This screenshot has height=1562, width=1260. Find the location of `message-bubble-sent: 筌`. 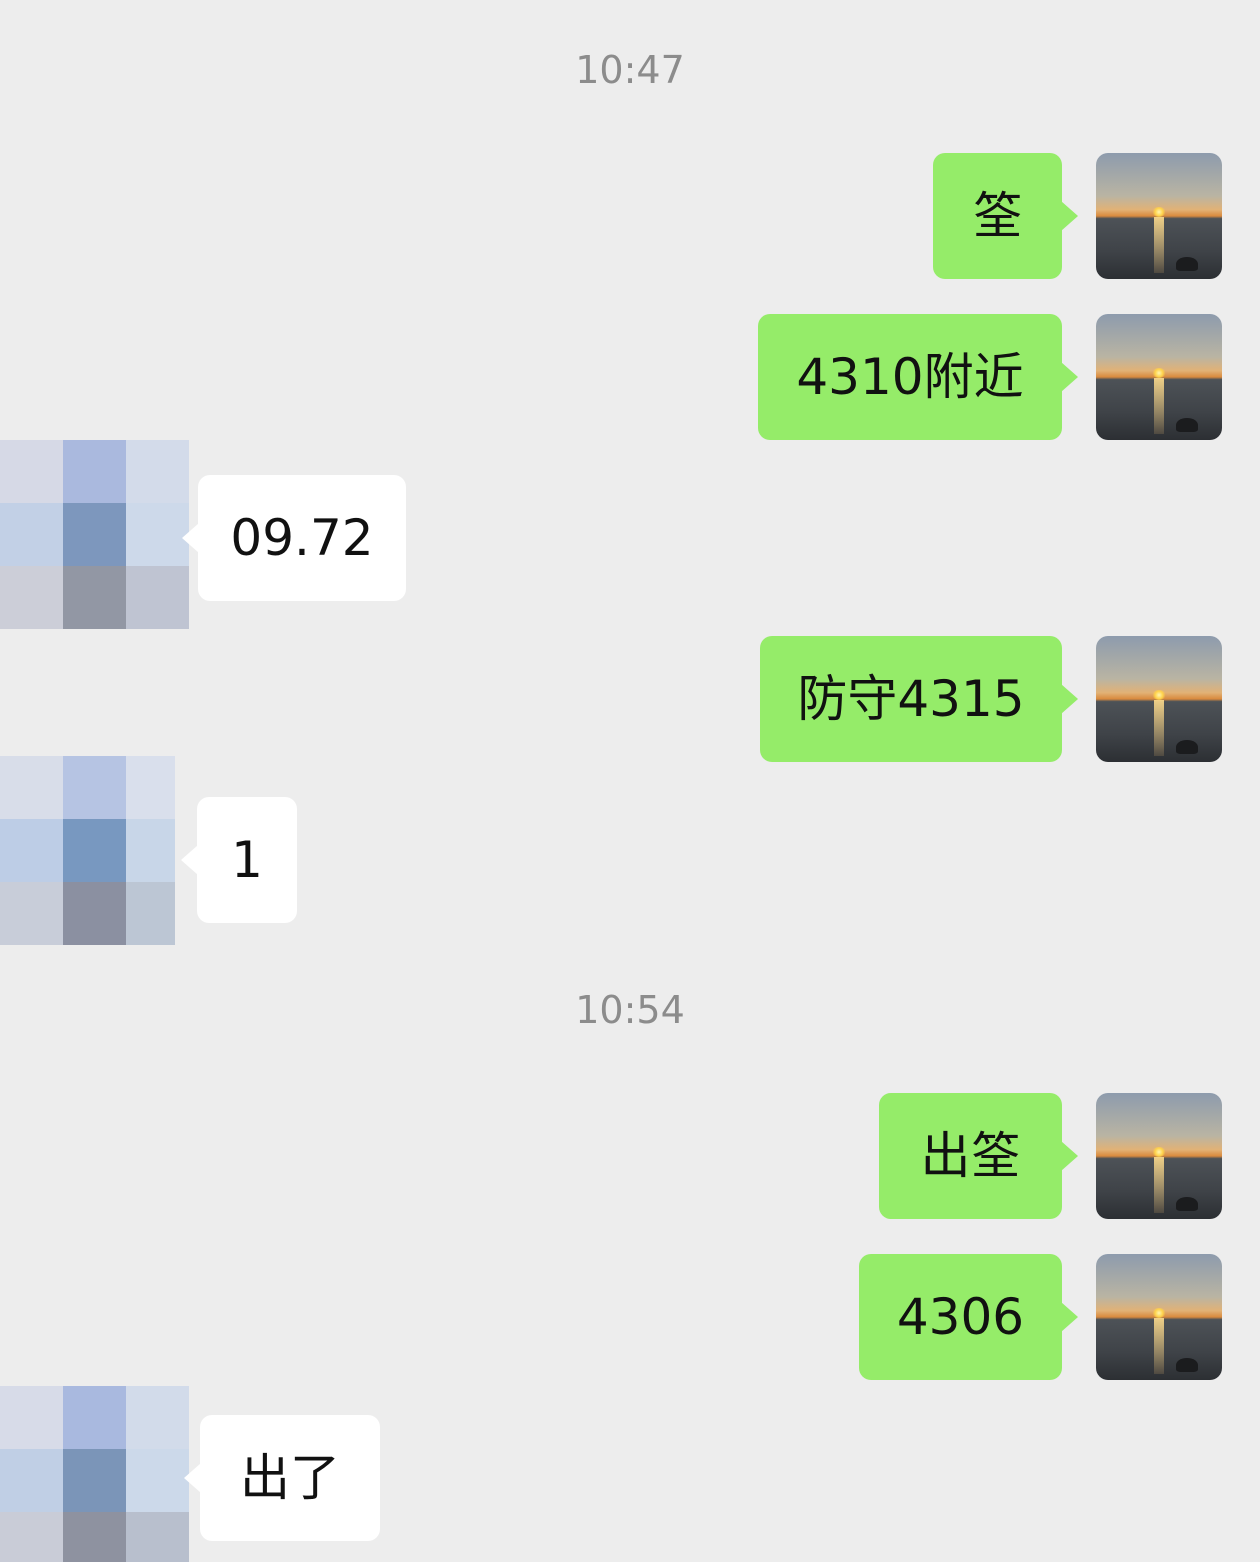

message-bubble-sent: 筌 is located at coordinates (1005, 216).